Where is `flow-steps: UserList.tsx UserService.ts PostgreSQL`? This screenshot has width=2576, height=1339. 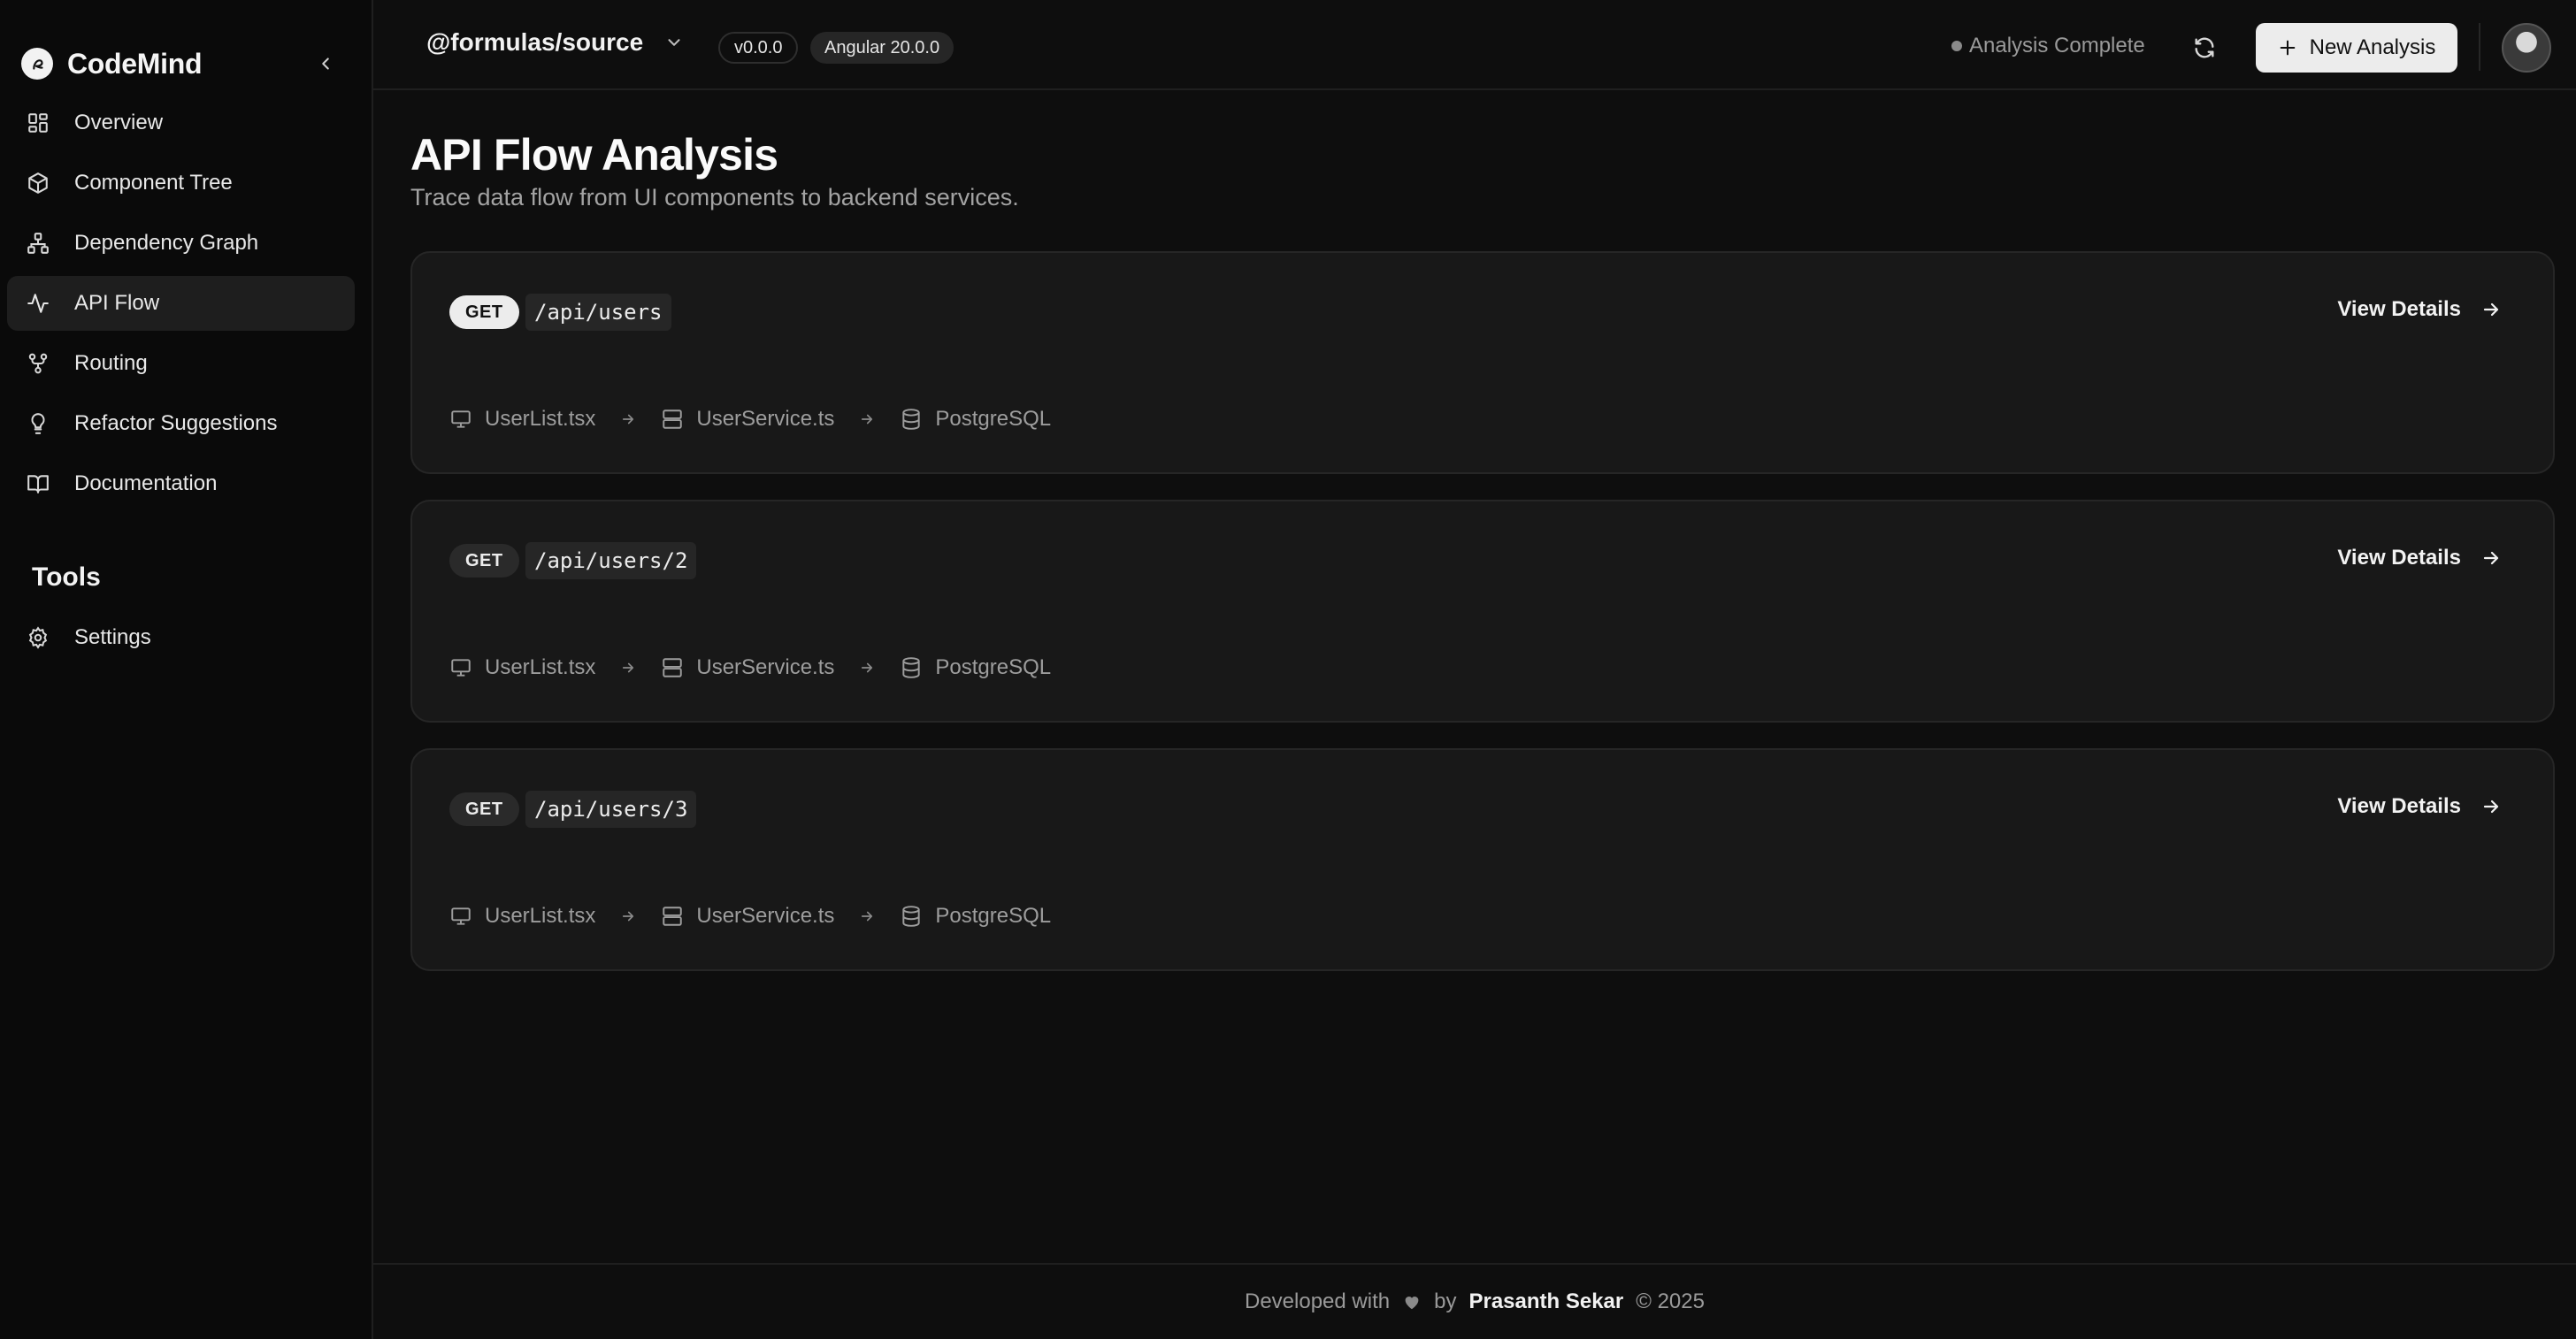
flow-steps: UserList.tsx UserService.ts PostgreSQL is located at coordinates (750, 419).